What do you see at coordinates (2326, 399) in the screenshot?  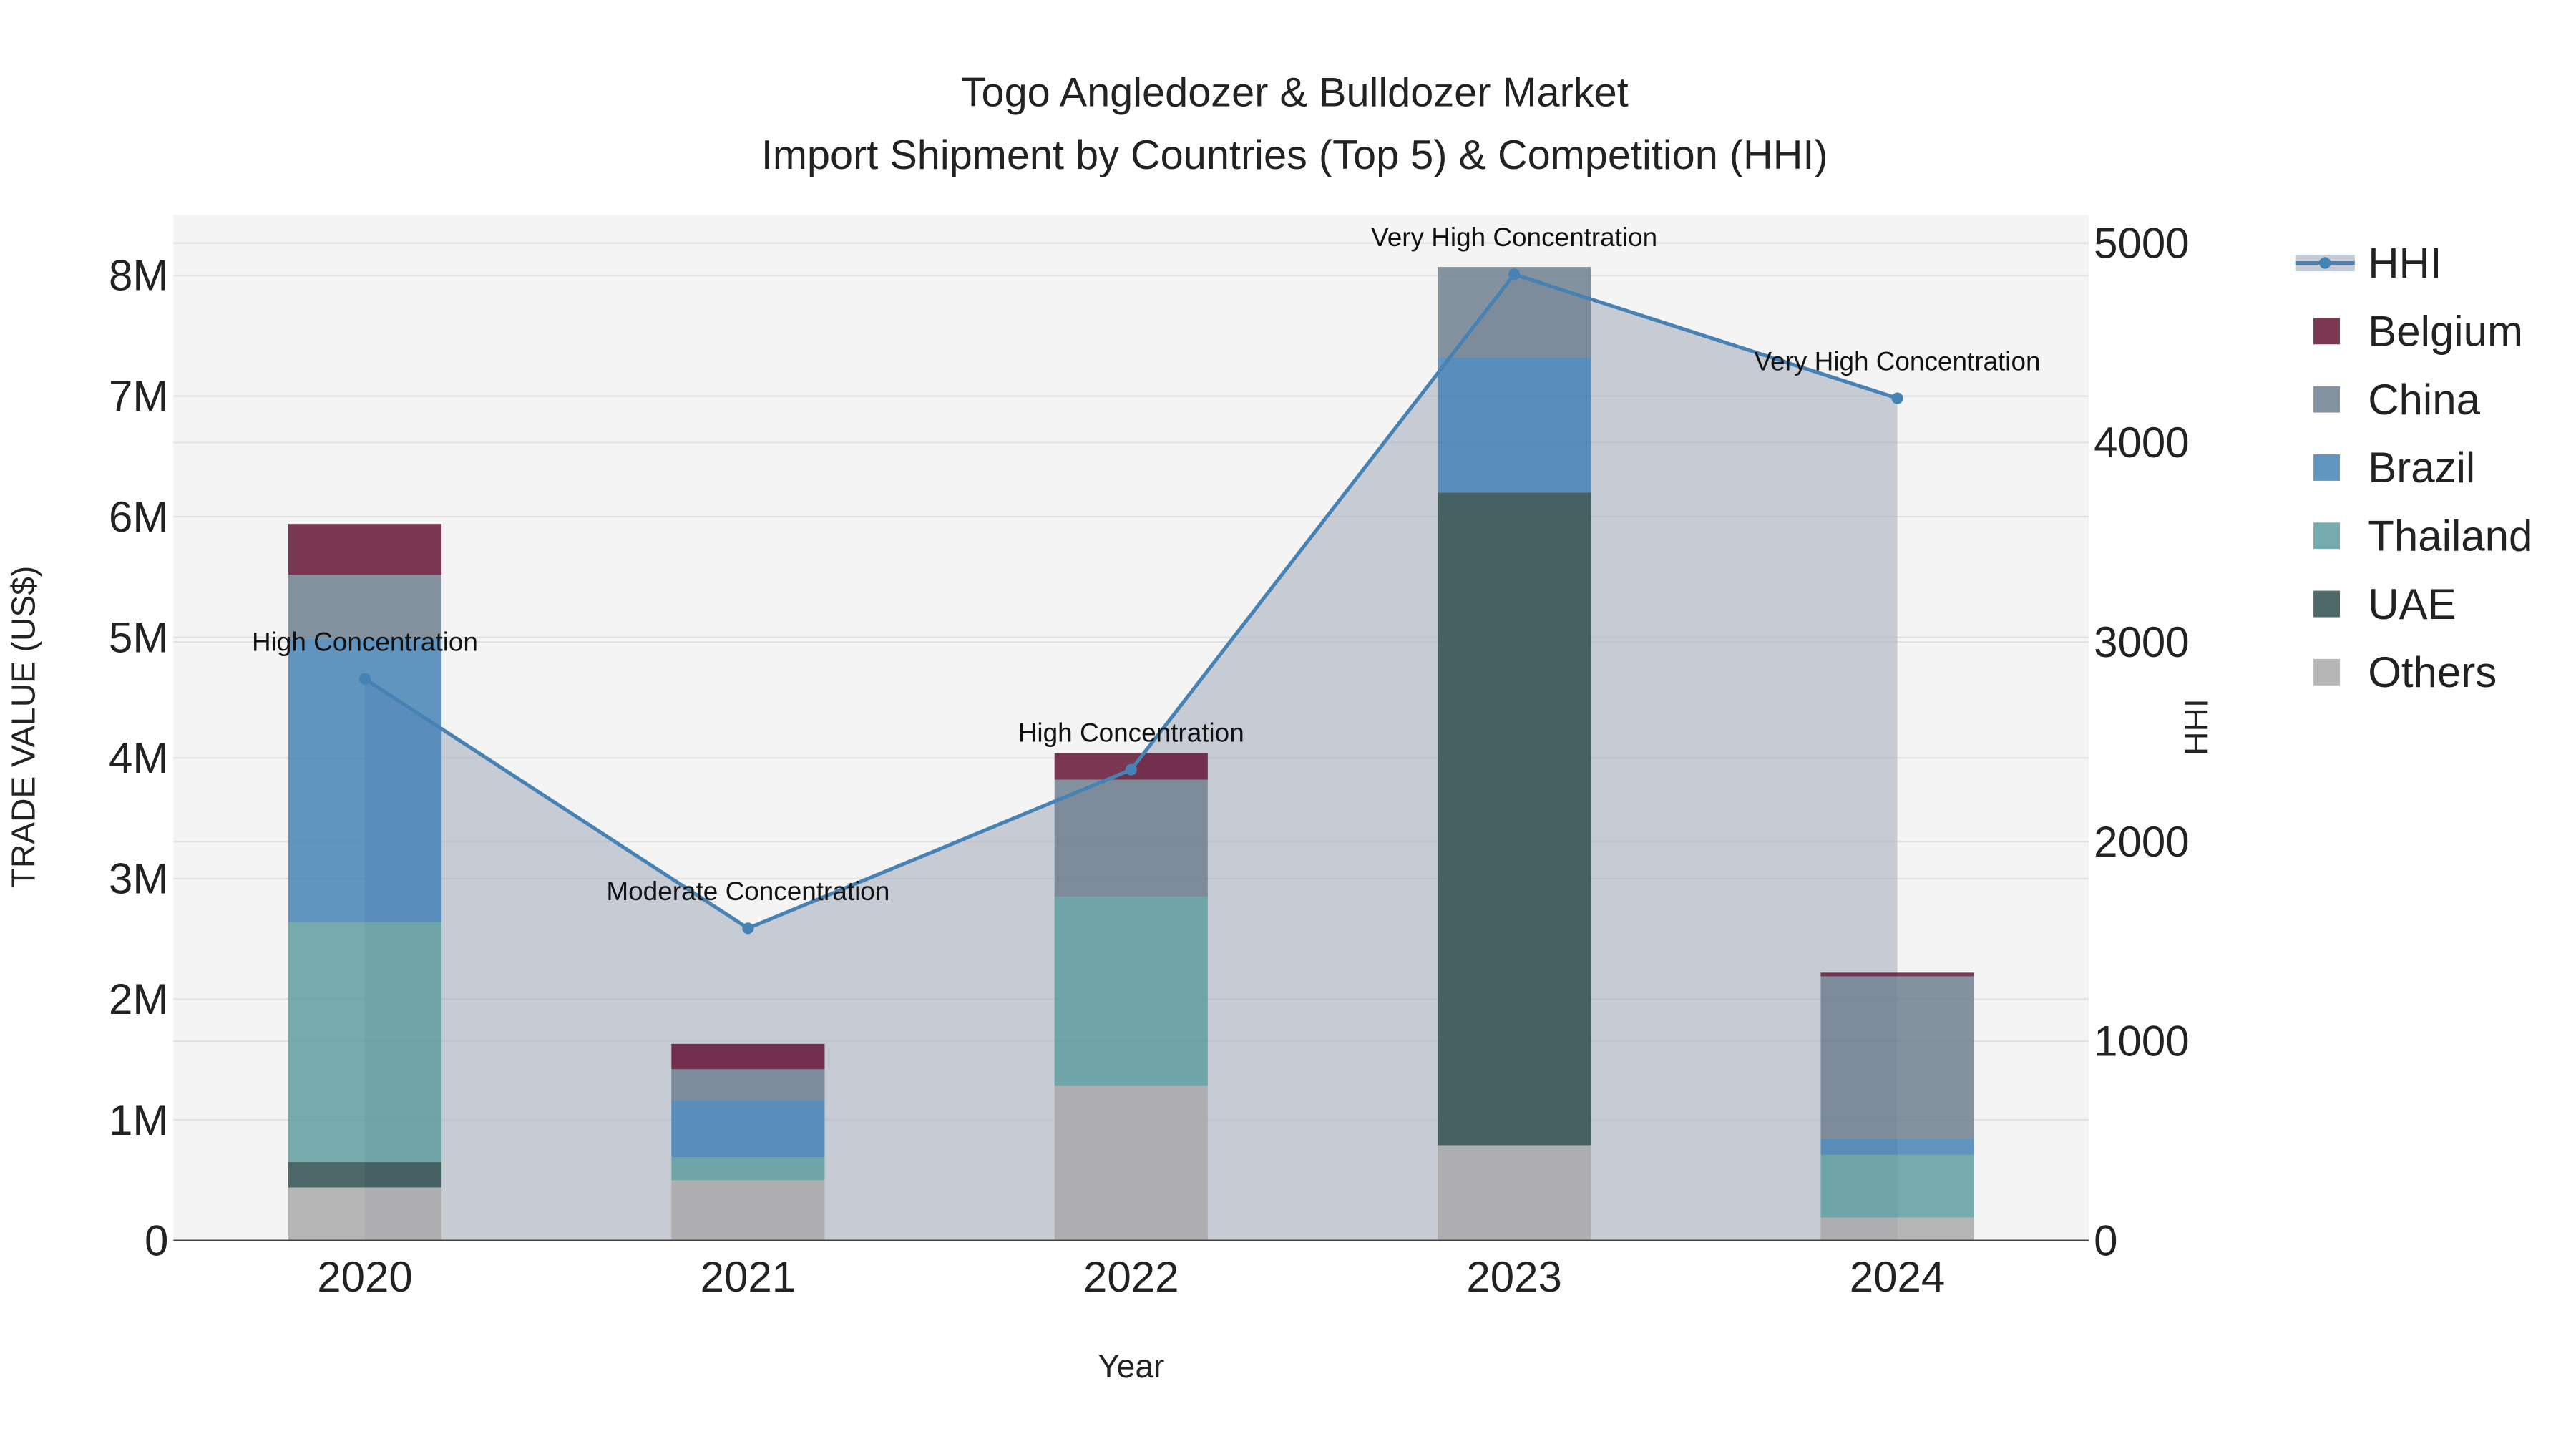 I see `legend-swatch-china` at bounding box center [2326, 399].